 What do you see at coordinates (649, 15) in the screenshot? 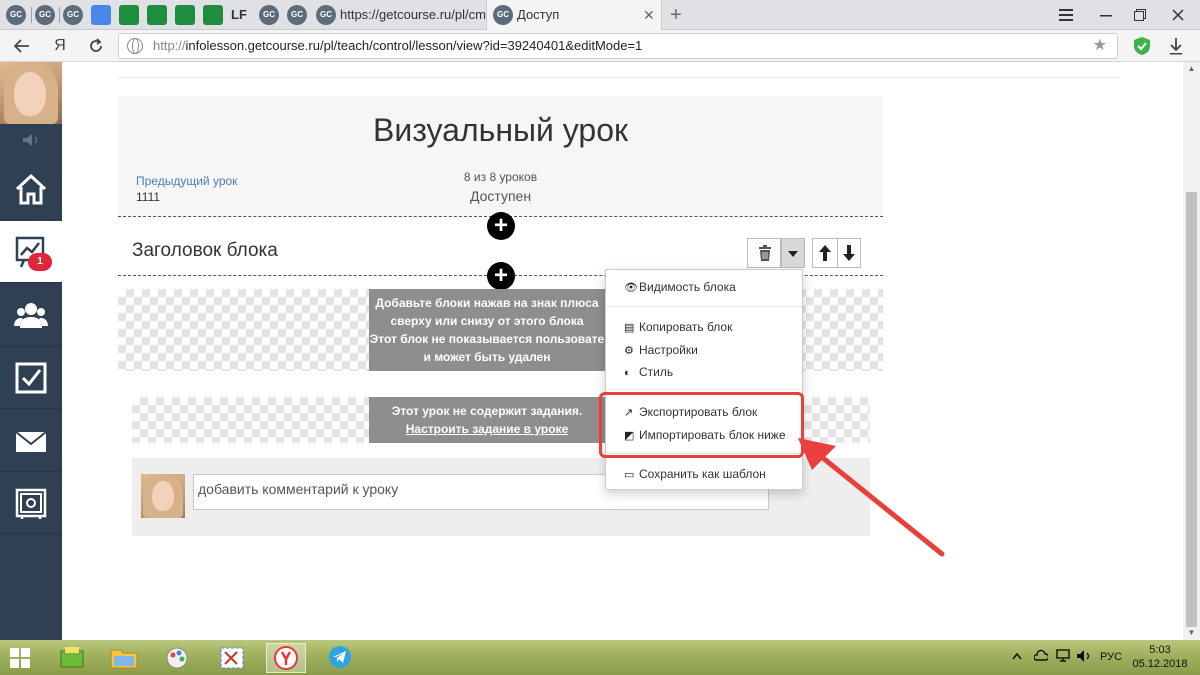
I see `tab-close-icon: ✕` at bounding box center [649, 15].